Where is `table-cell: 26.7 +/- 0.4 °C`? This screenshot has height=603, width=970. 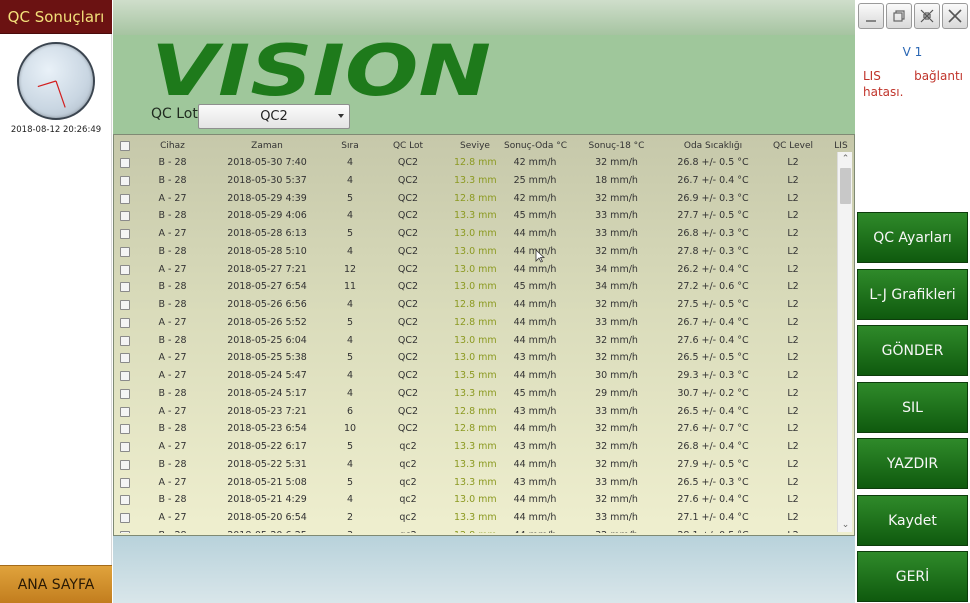 table-cell: 26.7 +/- 0.4 °C is located at coordinates (713, 322).